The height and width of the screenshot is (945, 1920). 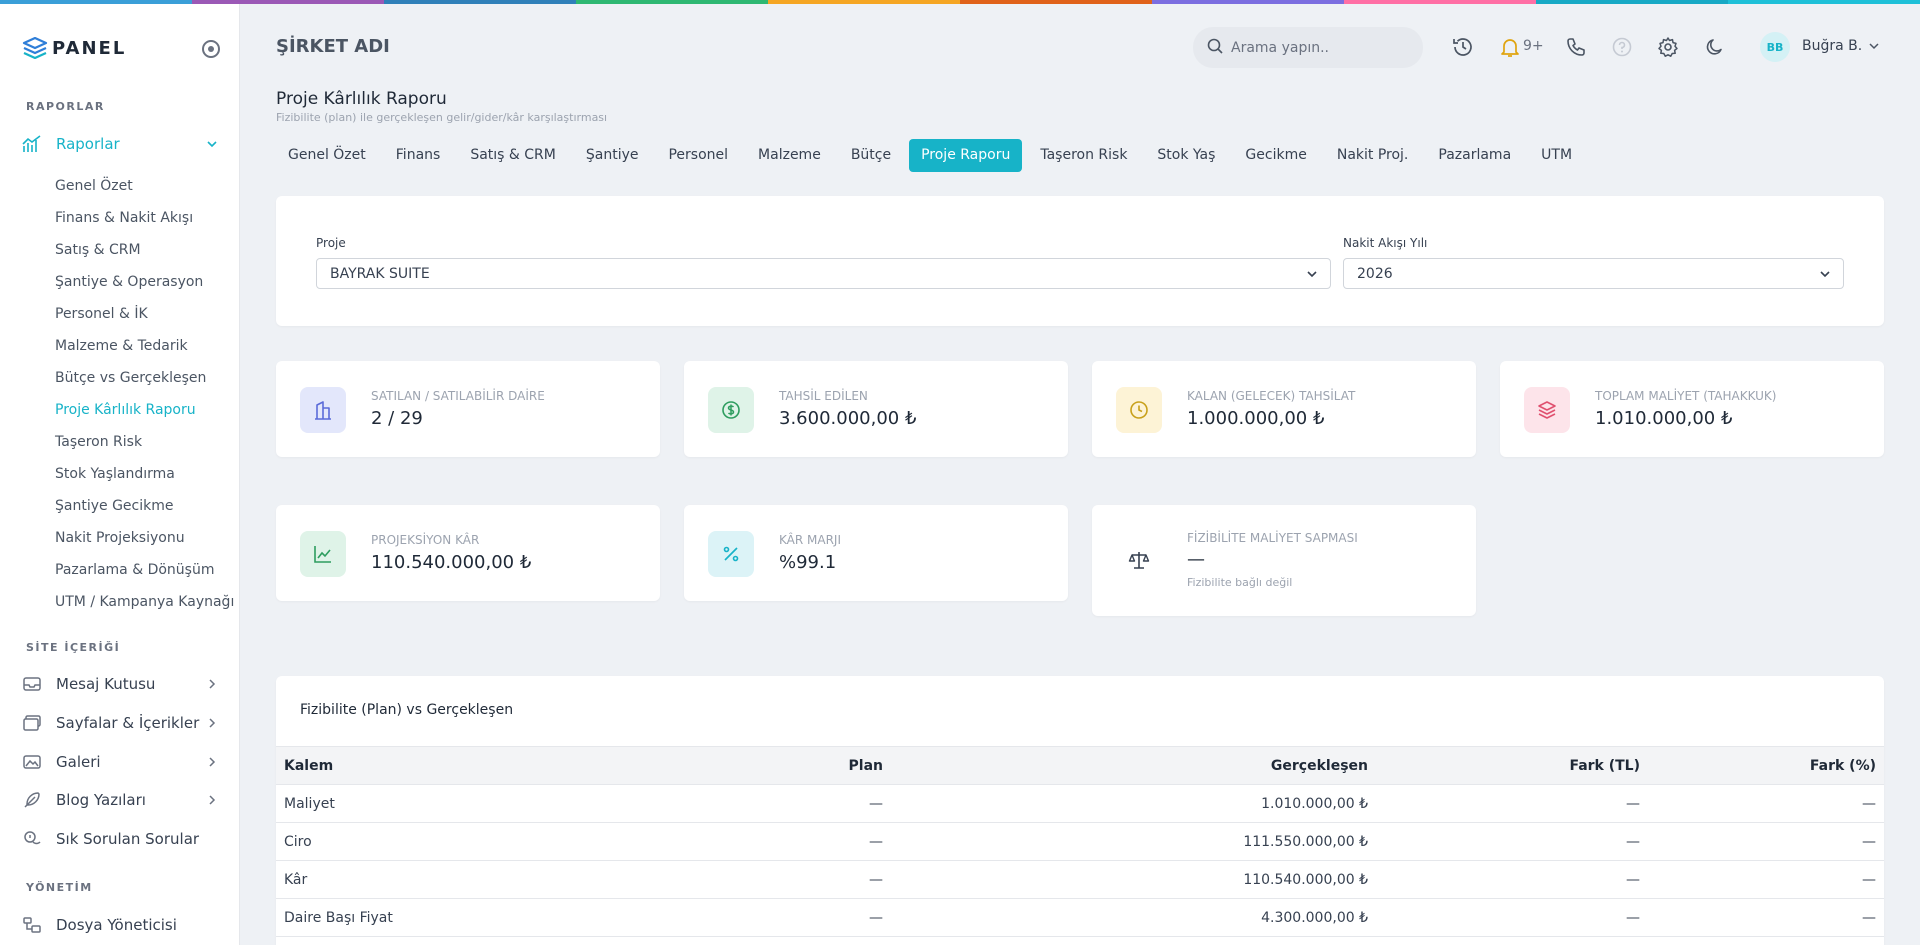 I want to click on sidebar-subitem-taseron-risk: Taşeron Risk, so click(x=144, y=442).